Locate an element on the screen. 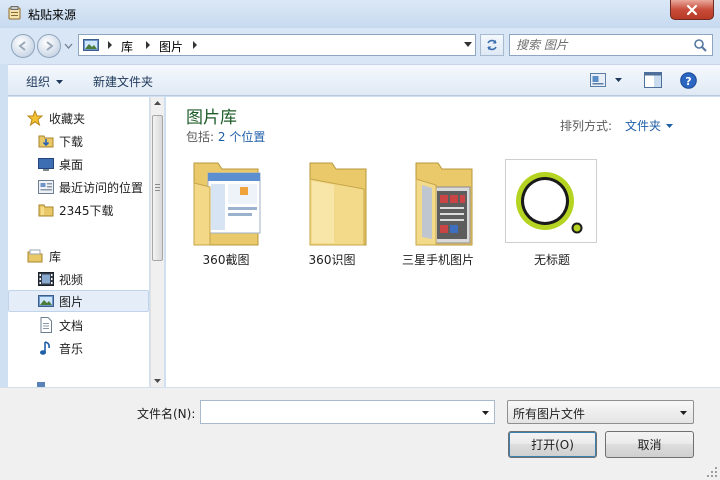 The height and width of the screenshot is (480, 720). nav-videos-label: 视频 is located at coordinates (71, 279).